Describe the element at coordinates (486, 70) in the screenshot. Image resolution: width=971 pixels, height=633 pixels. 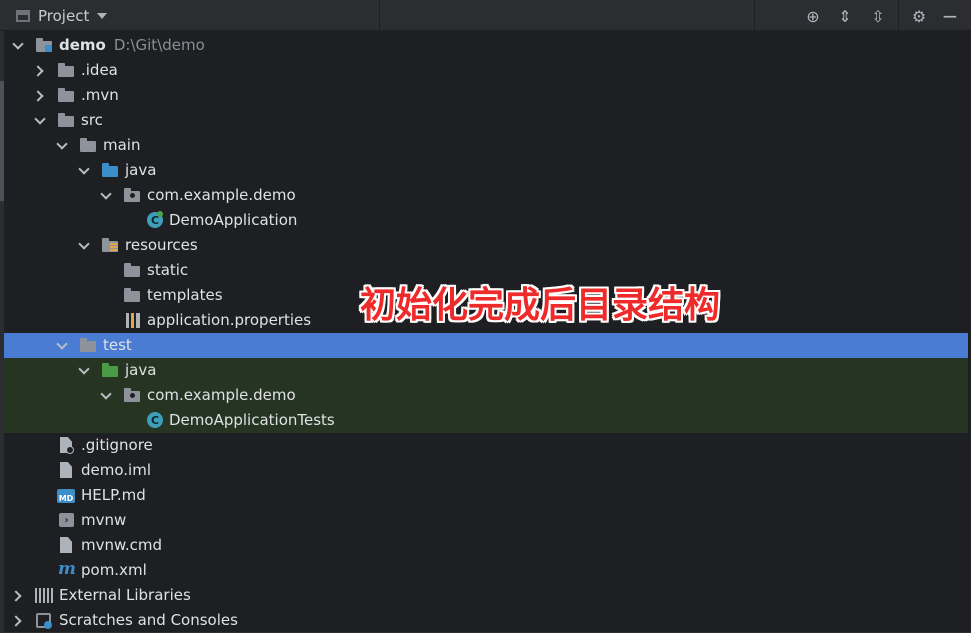
I see `tree-row: .idea` at that location.